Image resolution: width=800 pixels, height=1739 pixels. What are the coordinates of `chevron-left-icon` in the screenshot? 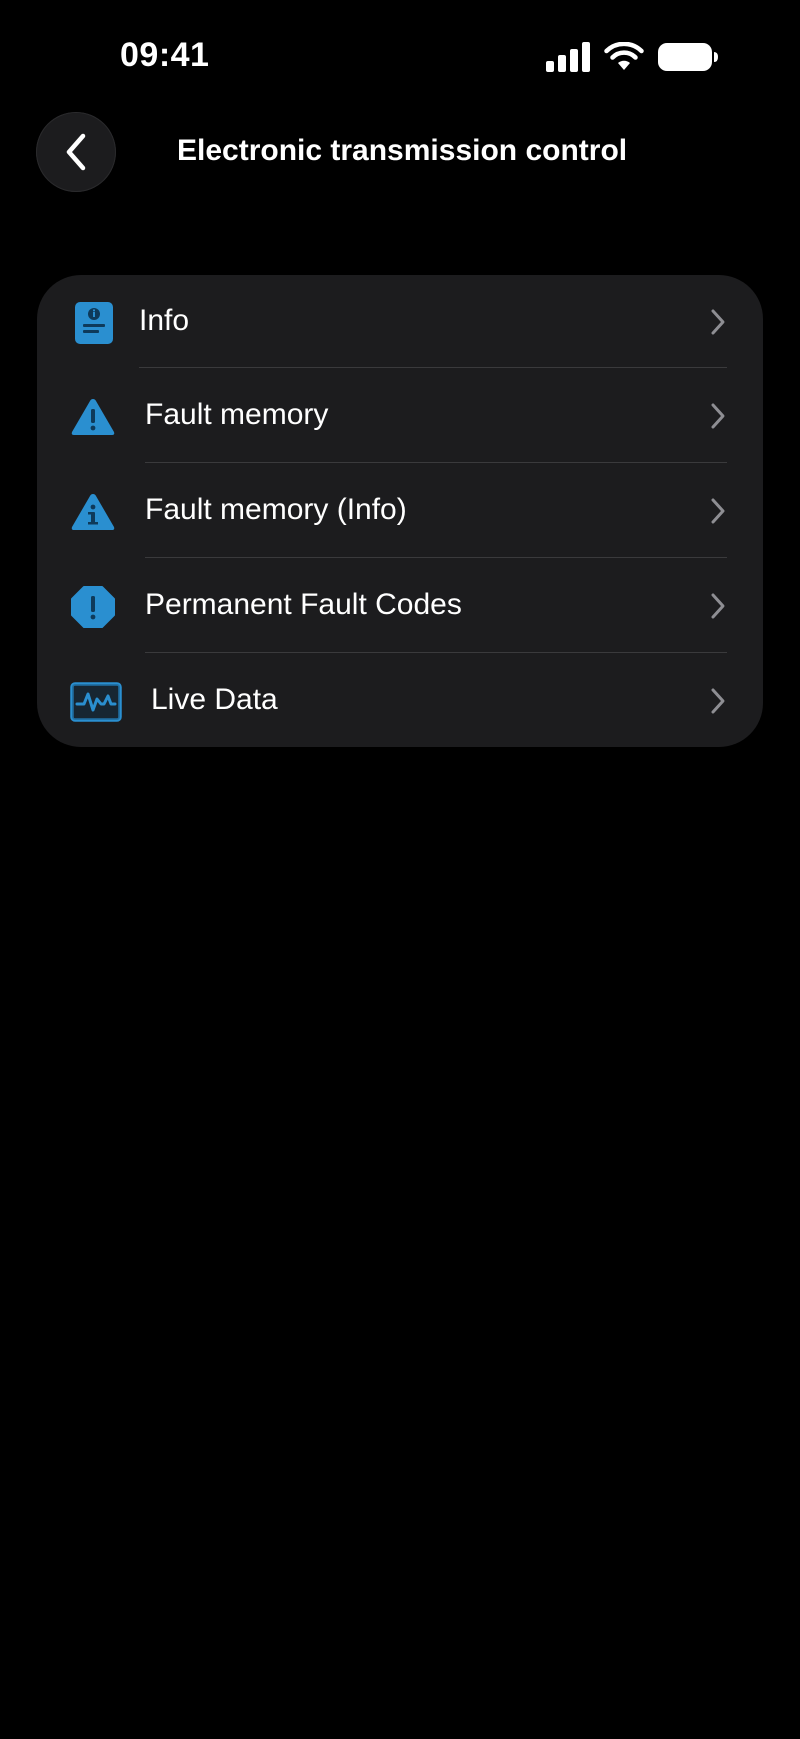 It's located at (76, 152).